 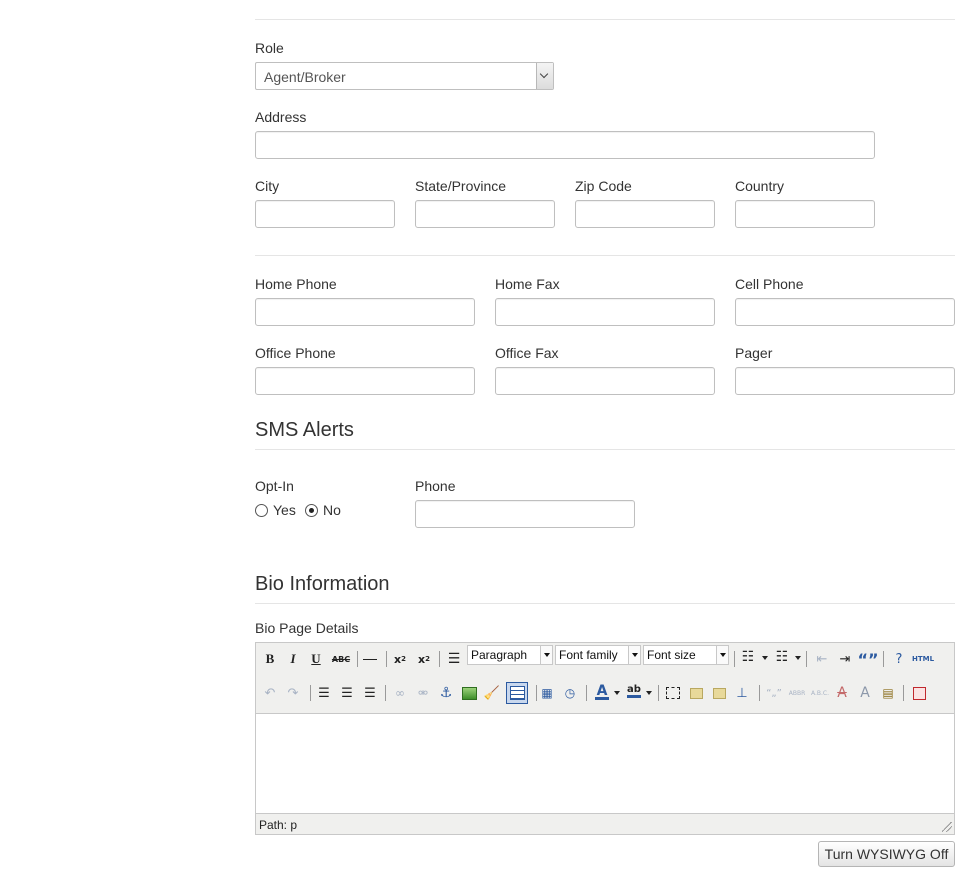 I want to click on font-family-select: Font family, so click(x=598, y=655).